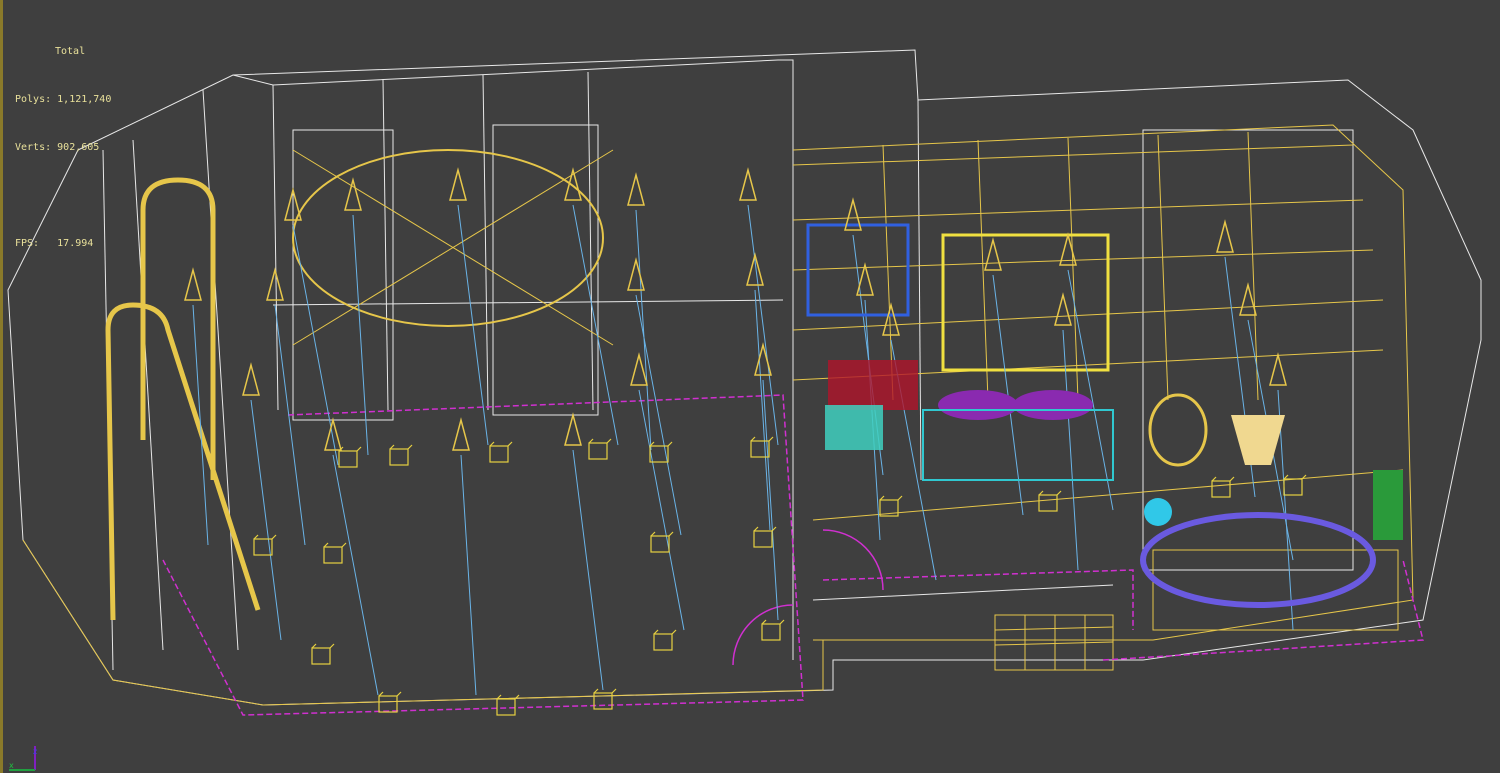 This screenshot has height=773, width=1500. Describe the element at coordinates (854, 427) in the screenshot. I see `chair` at that location.